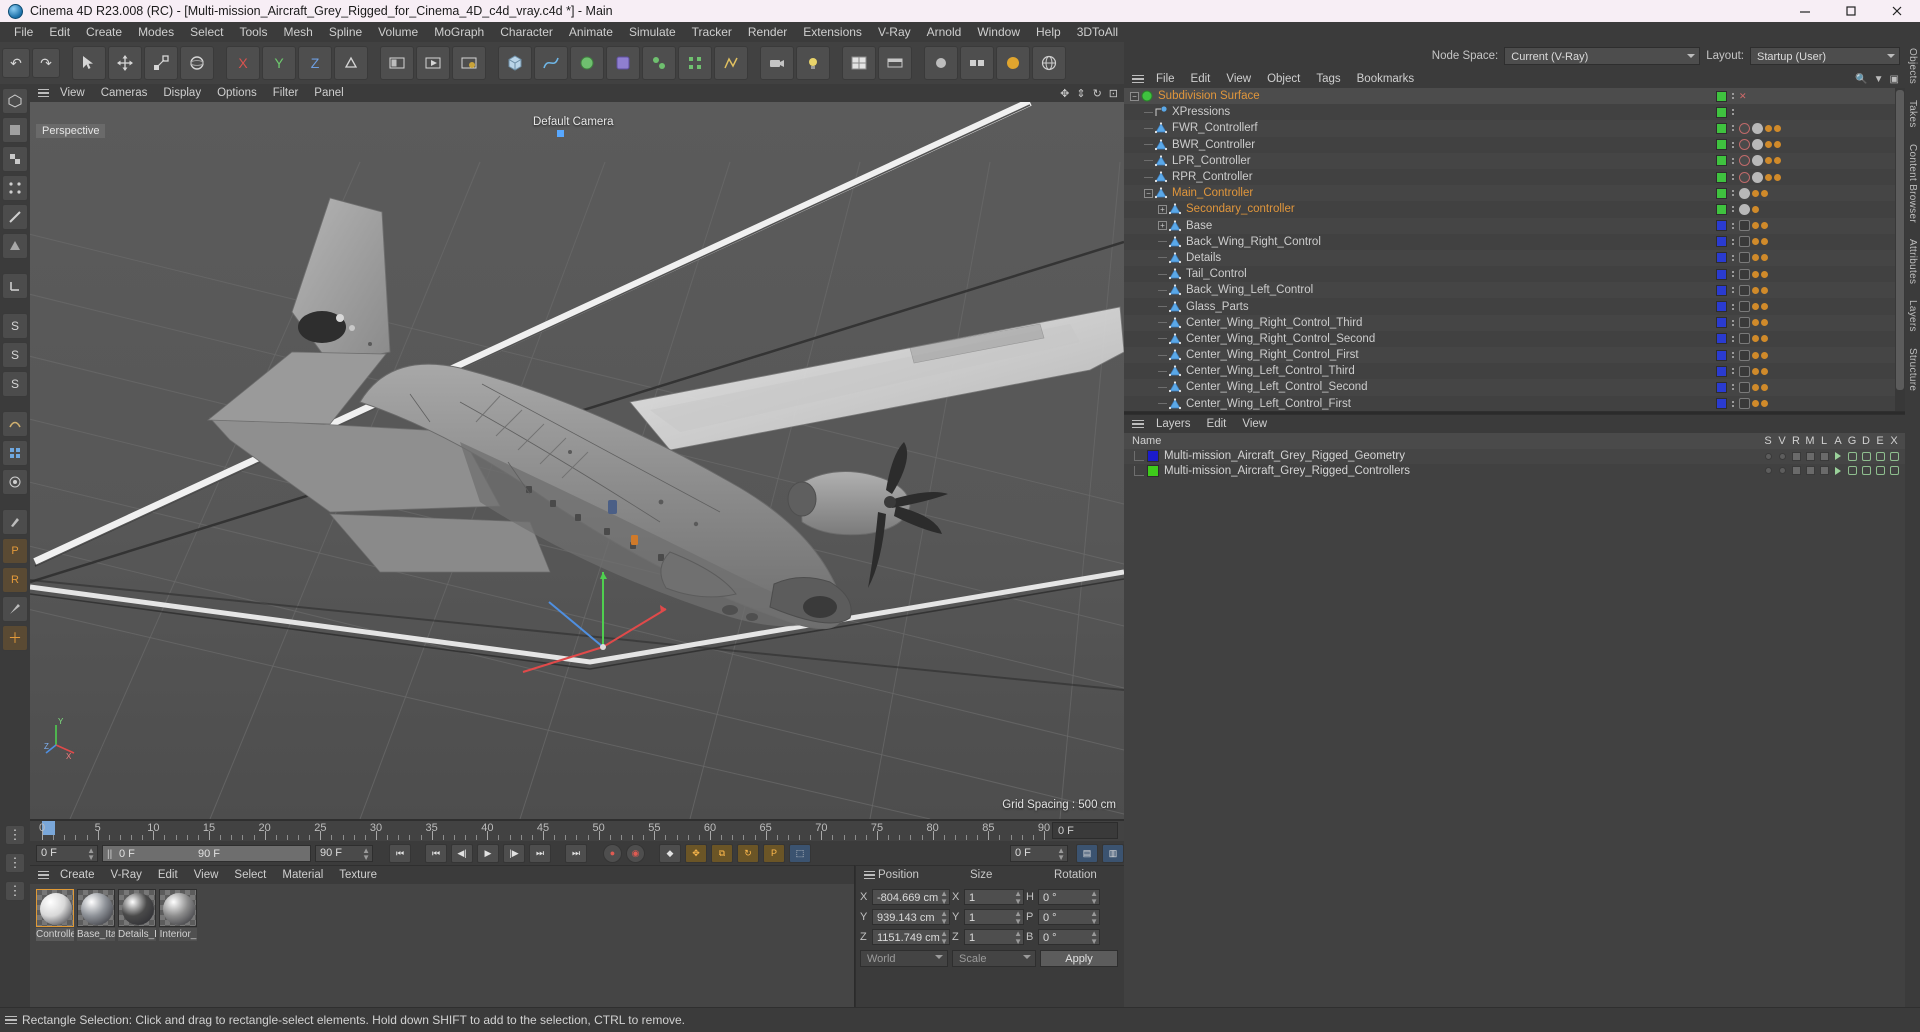 This screenshot has height=1032, width=1920. What do you see at coordinates (1162, 226) in the screenshot?
I see `expand-icon: +` at bounding box center [1162, 226].